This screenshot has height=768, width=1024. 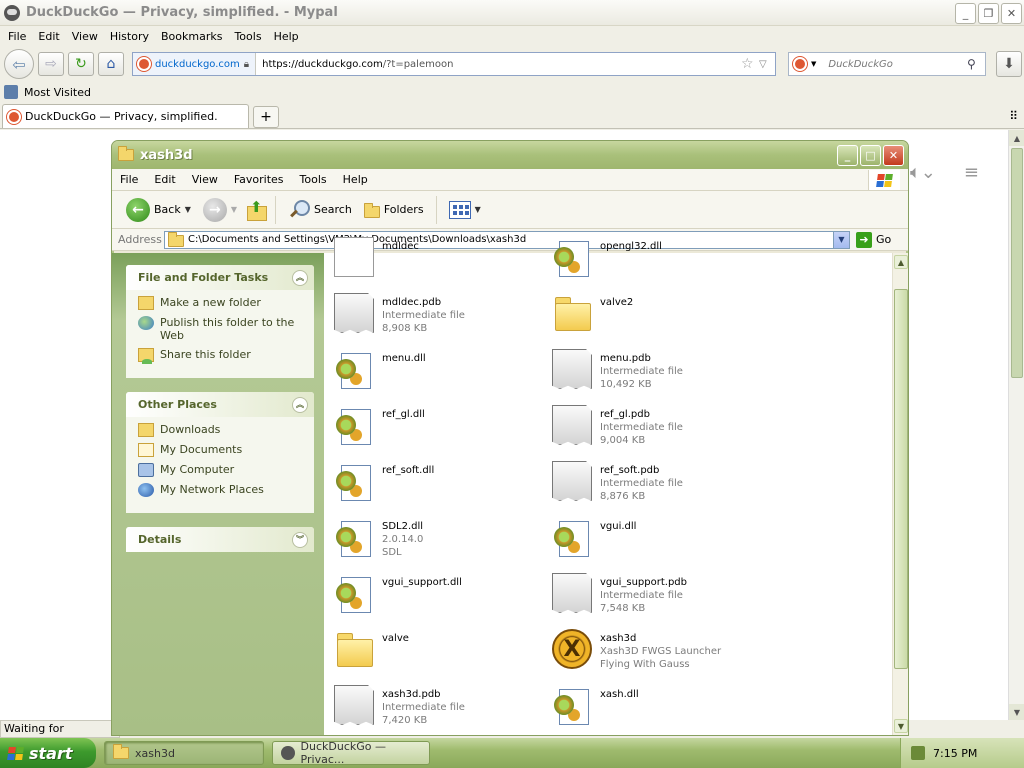 What do you see at coordinates (1016, 712) in the screenshot?
I see `browser-scroll-down-icon: ▼` at bounding box center [1016, 712].